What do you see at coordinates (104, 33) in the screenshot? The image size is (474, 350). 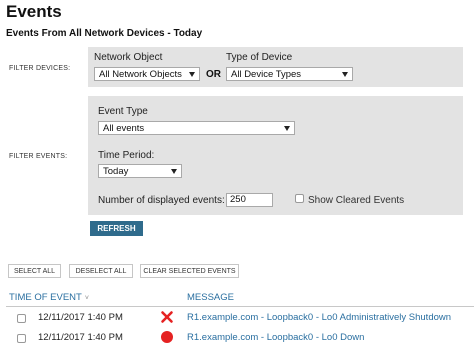 I see `section-title: Events From All Network Devices - Today` at bounding box center [104, 33].